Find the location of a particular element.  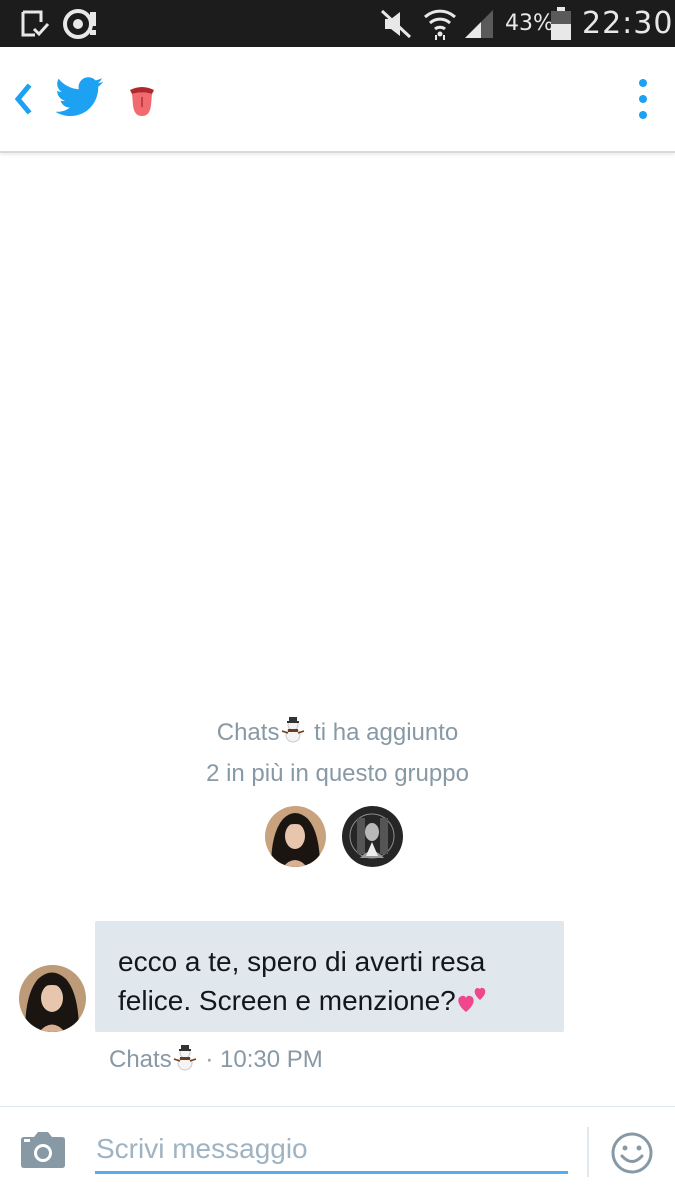

message-timestamp: 10:30 PM is located at coordinates (271, 1059).